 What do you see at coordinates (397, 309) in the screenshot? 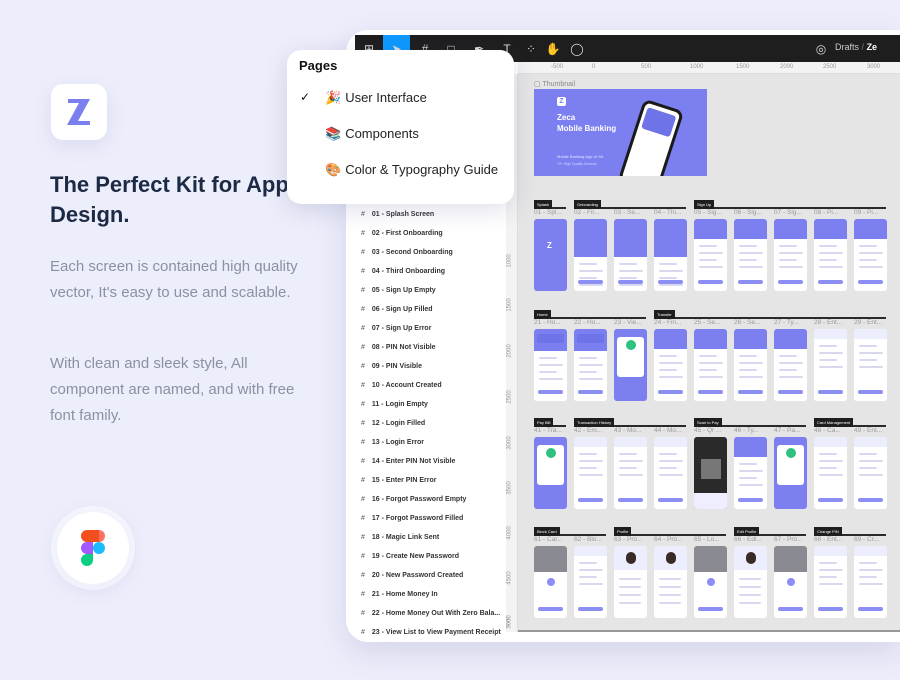
I see `layer-item: #06 - Sign Up Filled` at bounding box center [397, 309].